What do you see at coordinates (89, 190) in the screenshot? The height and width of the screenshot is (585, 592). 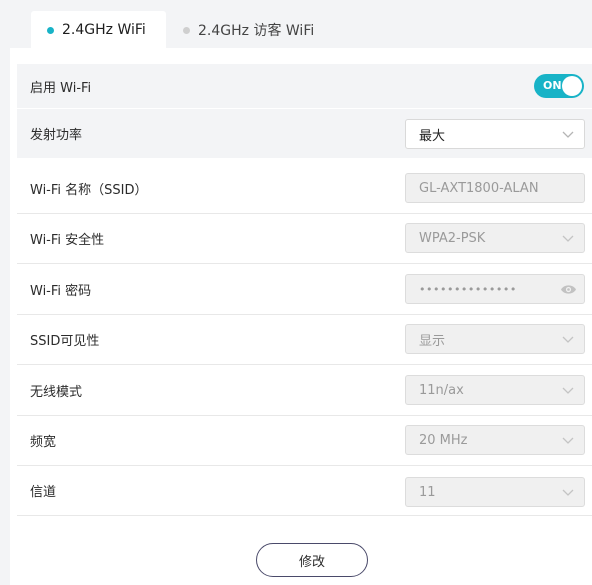 I see `ssid-label: Wi-Fi 名称（SSID）` at bounding box center [89, 190].